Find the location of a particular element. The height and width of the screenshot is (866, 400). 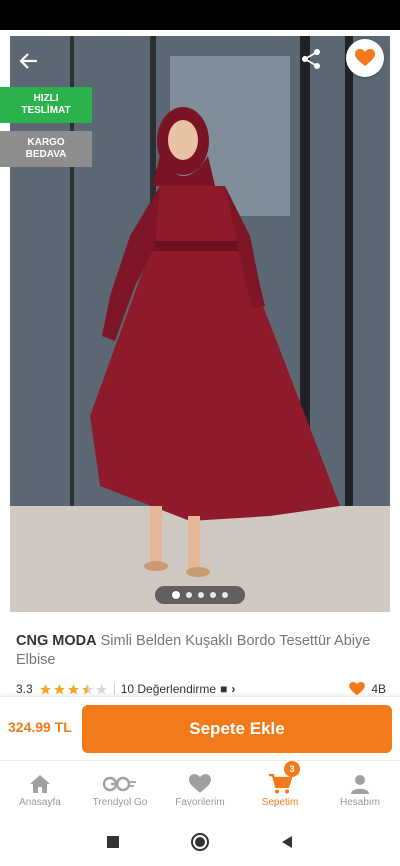

free-shipping-line1: KARGO is located at coordinates (46, 142).